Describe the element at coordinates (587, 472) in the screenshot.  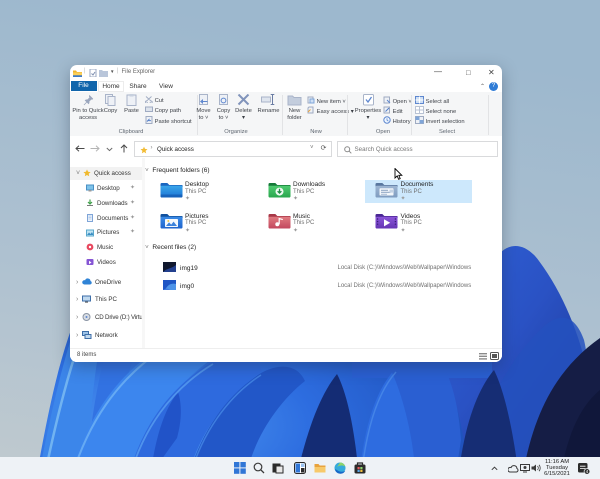
I see `svg-text: 4` at that location.